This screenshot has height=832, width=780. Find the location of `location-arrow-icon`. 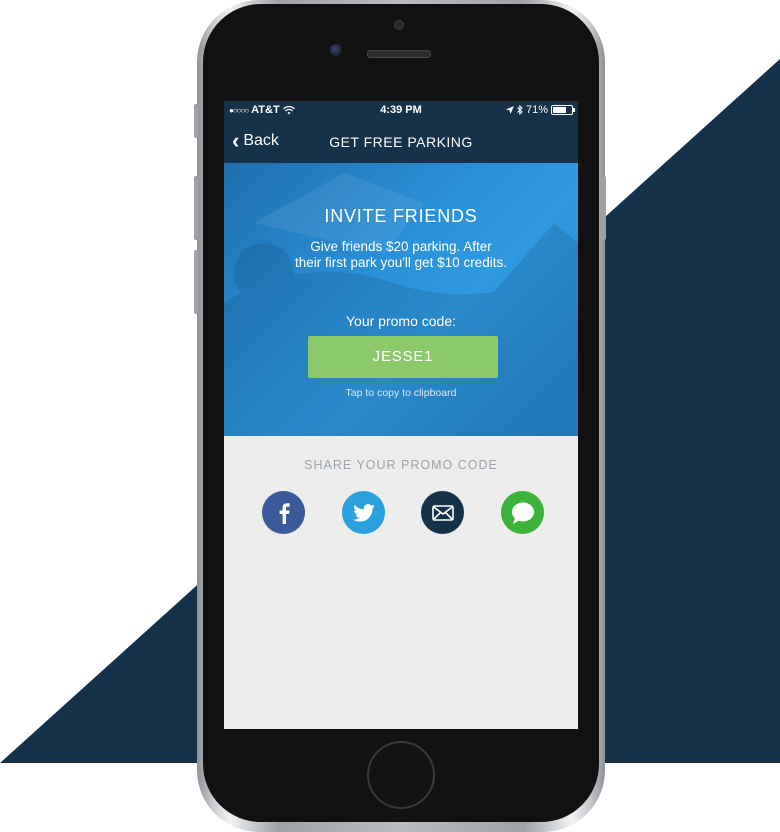

location-arrow-icon is located at coordinates (509, 110).